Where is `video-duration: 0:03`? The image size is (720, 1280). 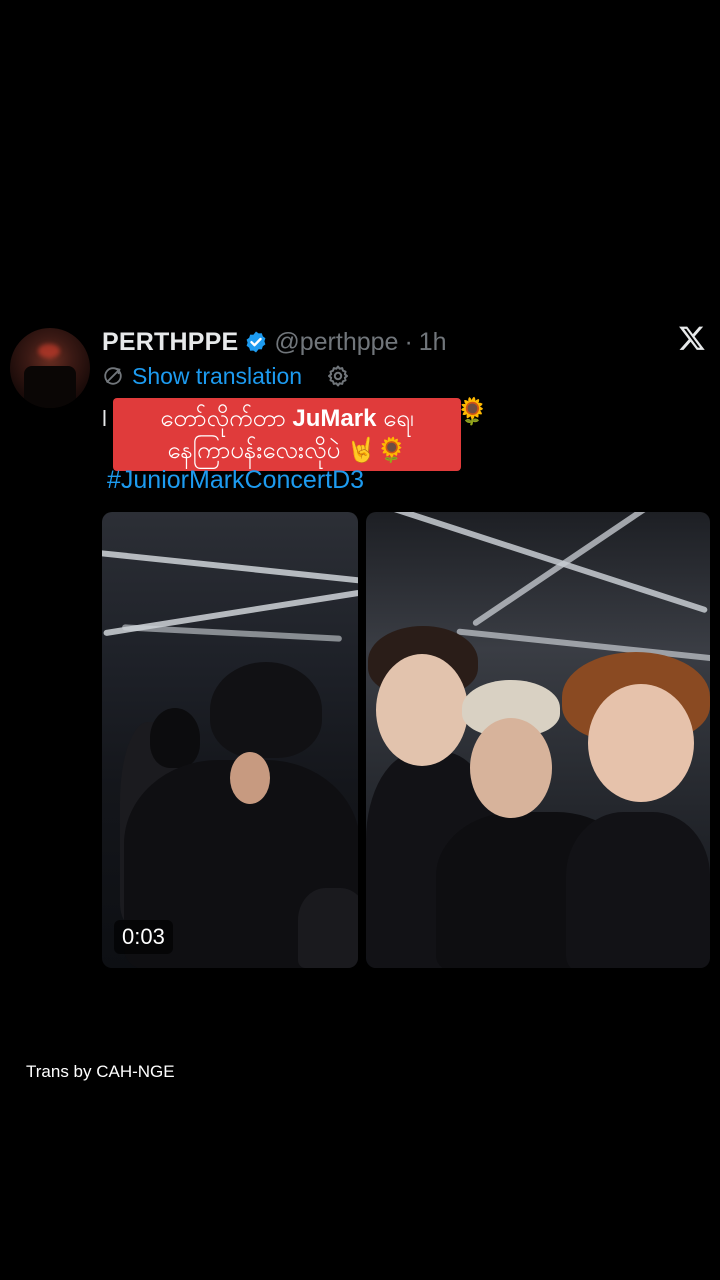
video-duration: 0:03 is located at coordinates (143, 937).